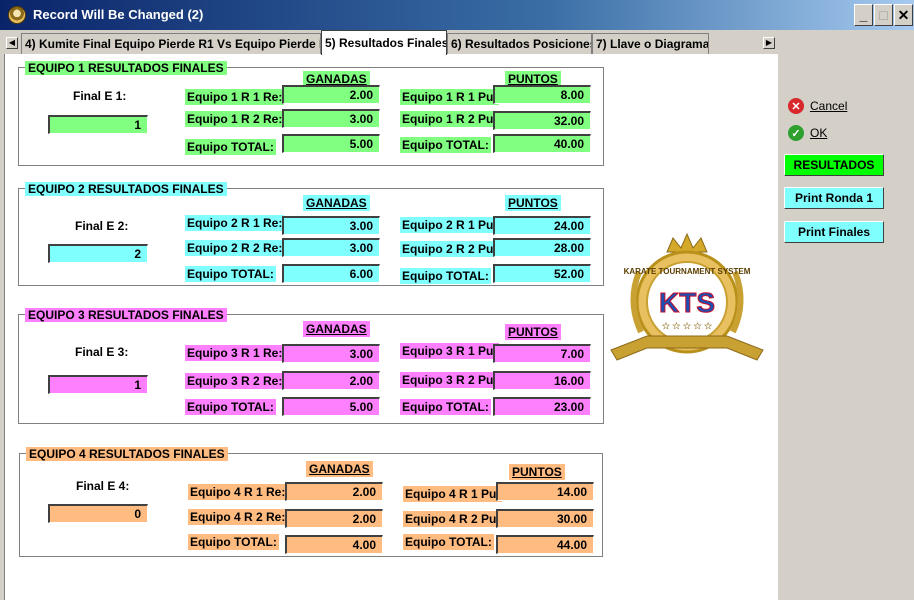  What do you see at coordinates (235, 119) in the screenshot?
I see `r2-re-label: Equipo 1 R 2 Re:` at bounding box center [235, 119].